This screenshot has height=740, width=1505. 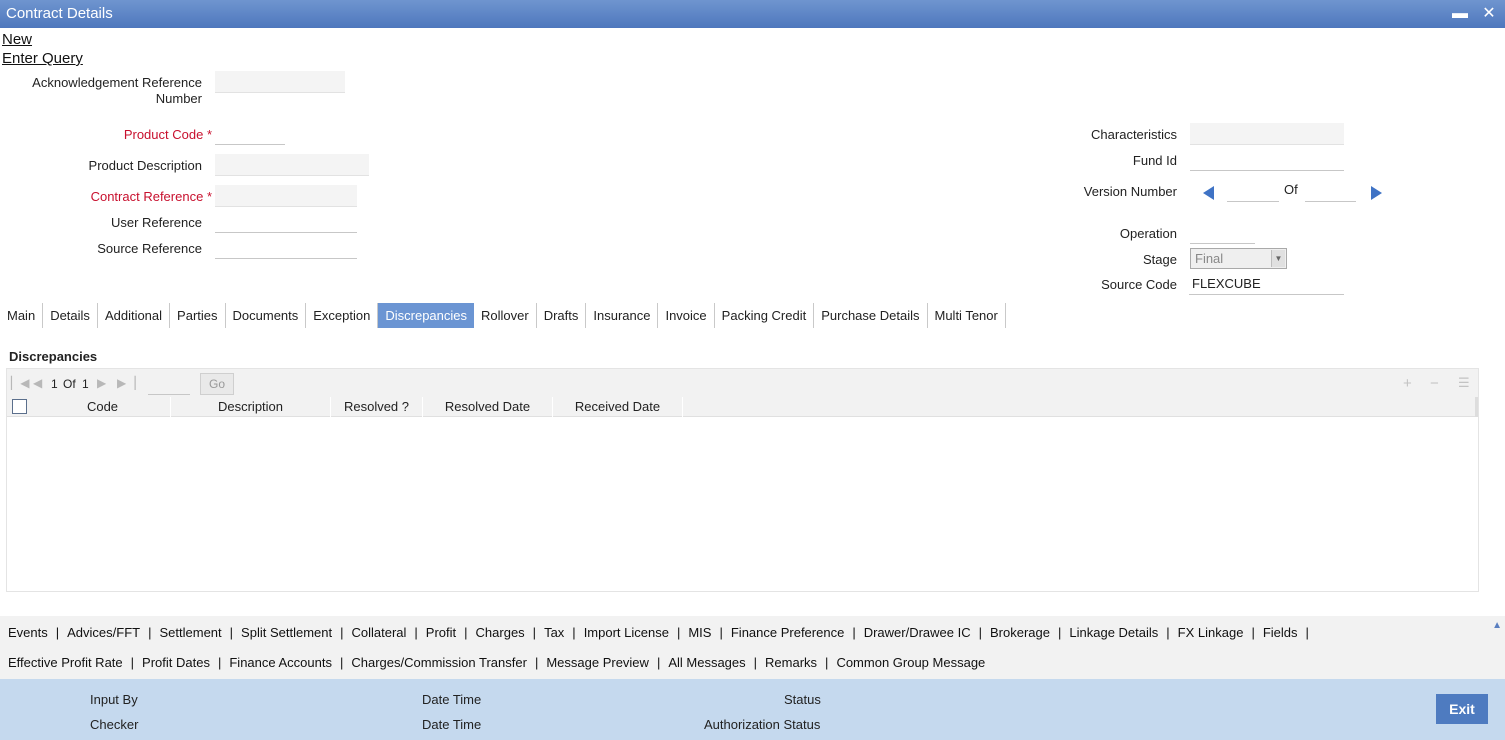 What do you see at coordinates (1020, 633) in the screenshot?
I see `link-brokerage: Brokerage` at bounding box center [1020, 633].